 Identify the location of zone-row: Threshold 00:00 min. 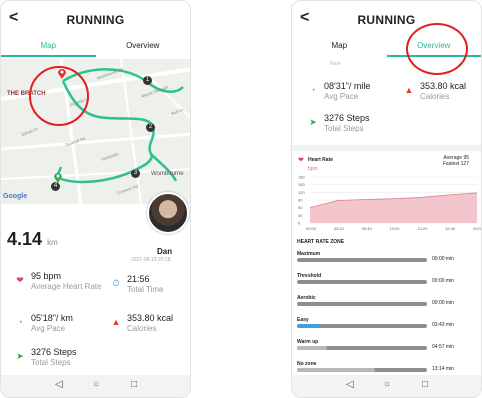
(388, 280).